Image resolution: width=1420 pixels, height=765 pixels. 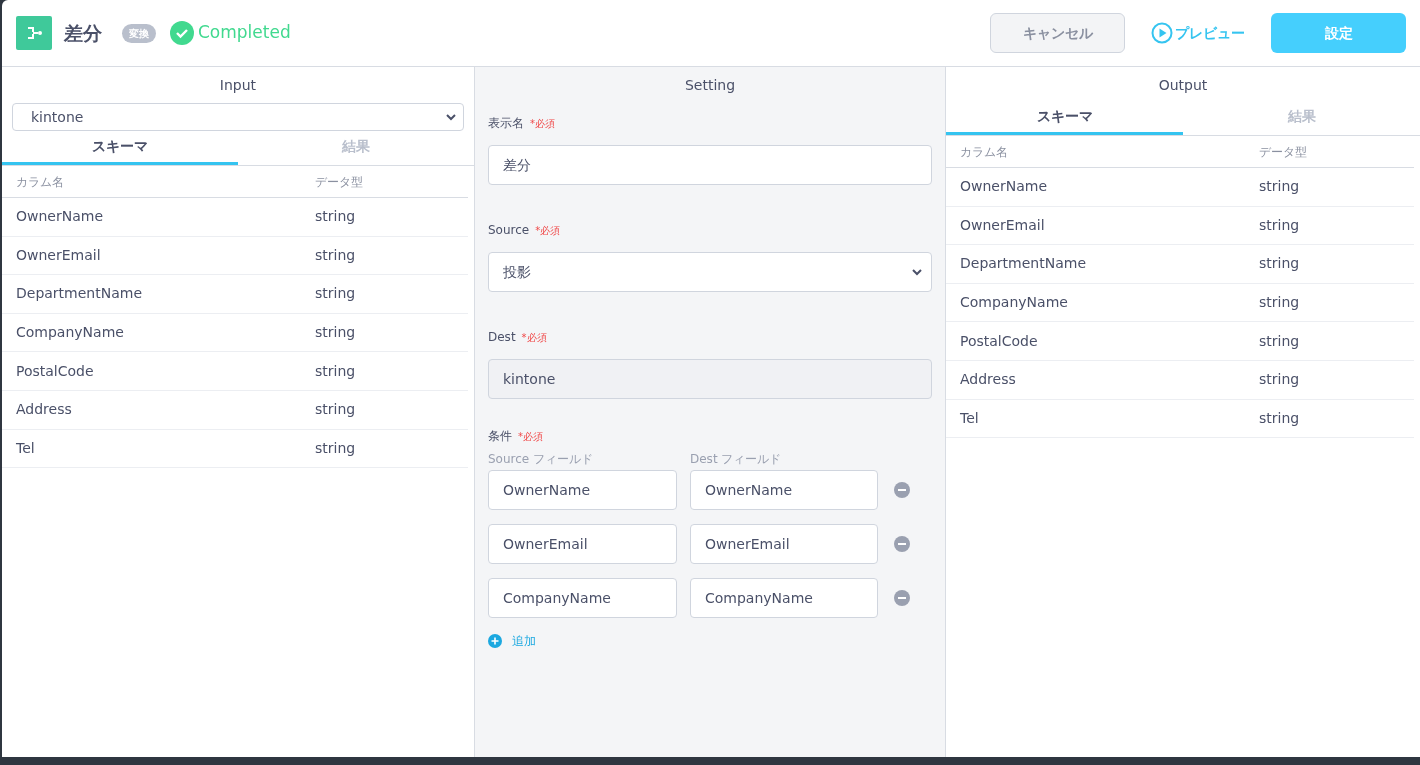 What do you see at coordinates (509, 230) in the screenshot?
I see `field-label: Source` at bounding box center [509, 230].